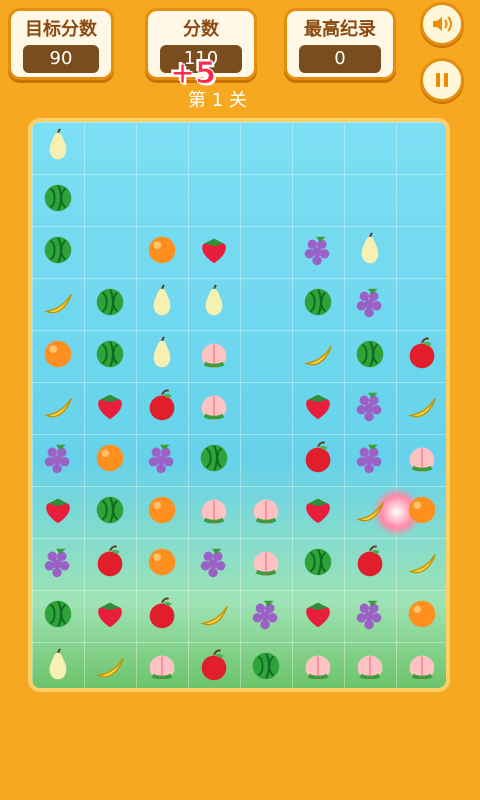  Describe the element at coordinates (442, 24) in the screenshot. I see `sound-button` at that location.